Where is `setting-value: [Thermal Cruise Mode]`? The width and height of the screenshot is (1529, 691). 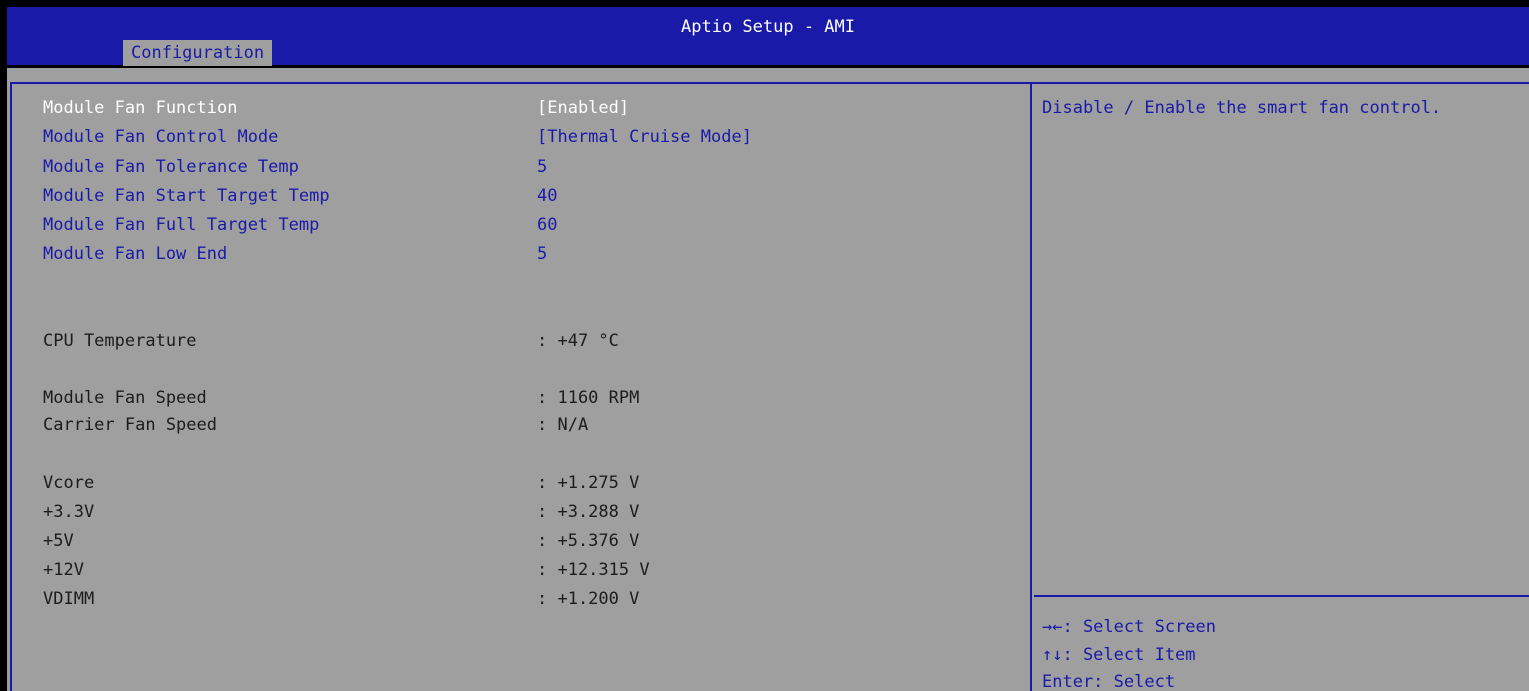 setting-value: [Thermal Cruise Mode] is located at coordinates (644, 137).